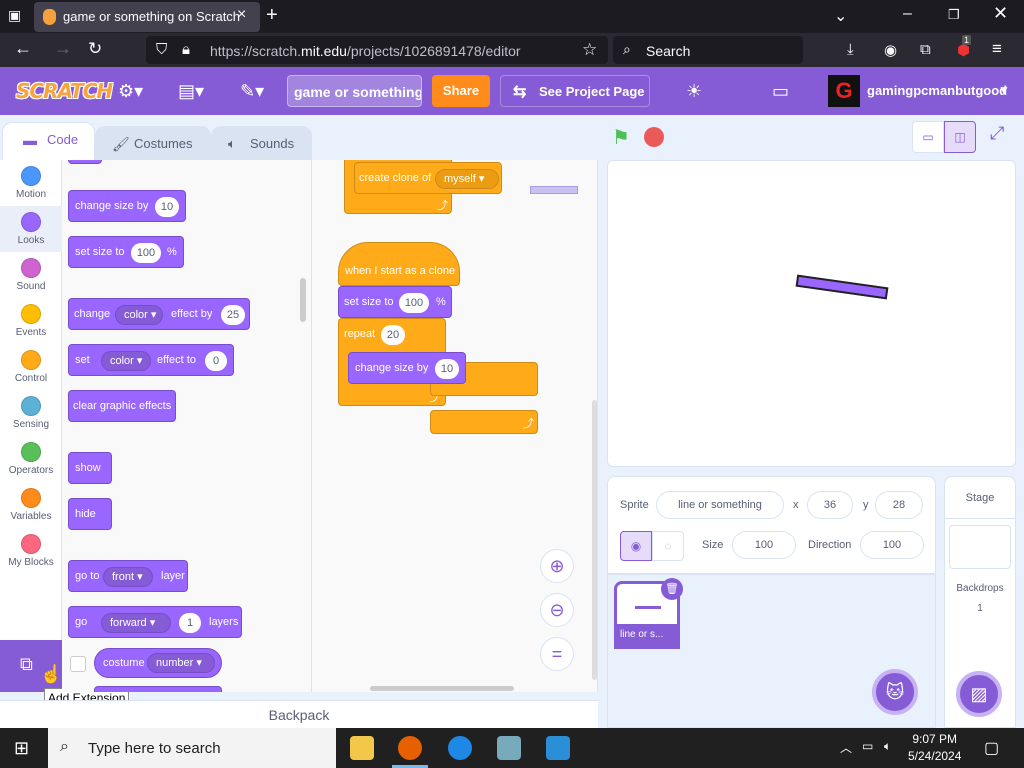 The image size is (1024, 768). Describe the element at coordinates (395, 302) in the screenshot. I see `script-set-size-to: set size to 100 %` at that location.